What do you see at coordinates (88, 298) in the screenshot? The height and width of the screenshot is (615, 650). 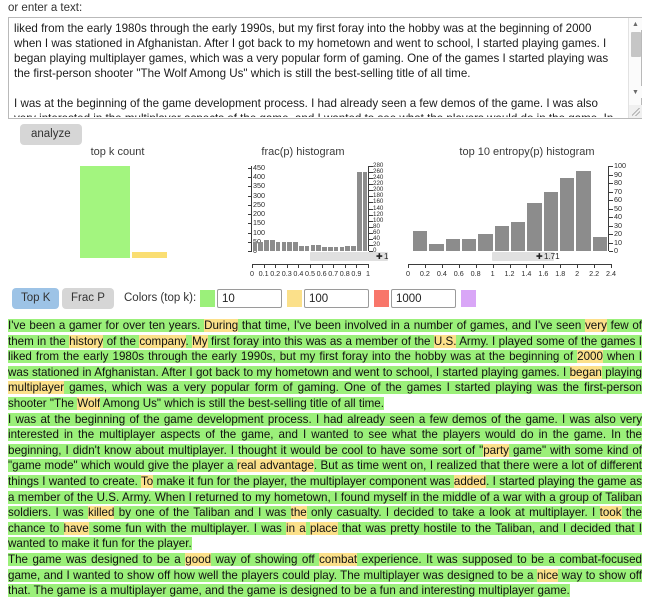 I see `tab-frac-p: Frac P` at bounding box center [88, 298].